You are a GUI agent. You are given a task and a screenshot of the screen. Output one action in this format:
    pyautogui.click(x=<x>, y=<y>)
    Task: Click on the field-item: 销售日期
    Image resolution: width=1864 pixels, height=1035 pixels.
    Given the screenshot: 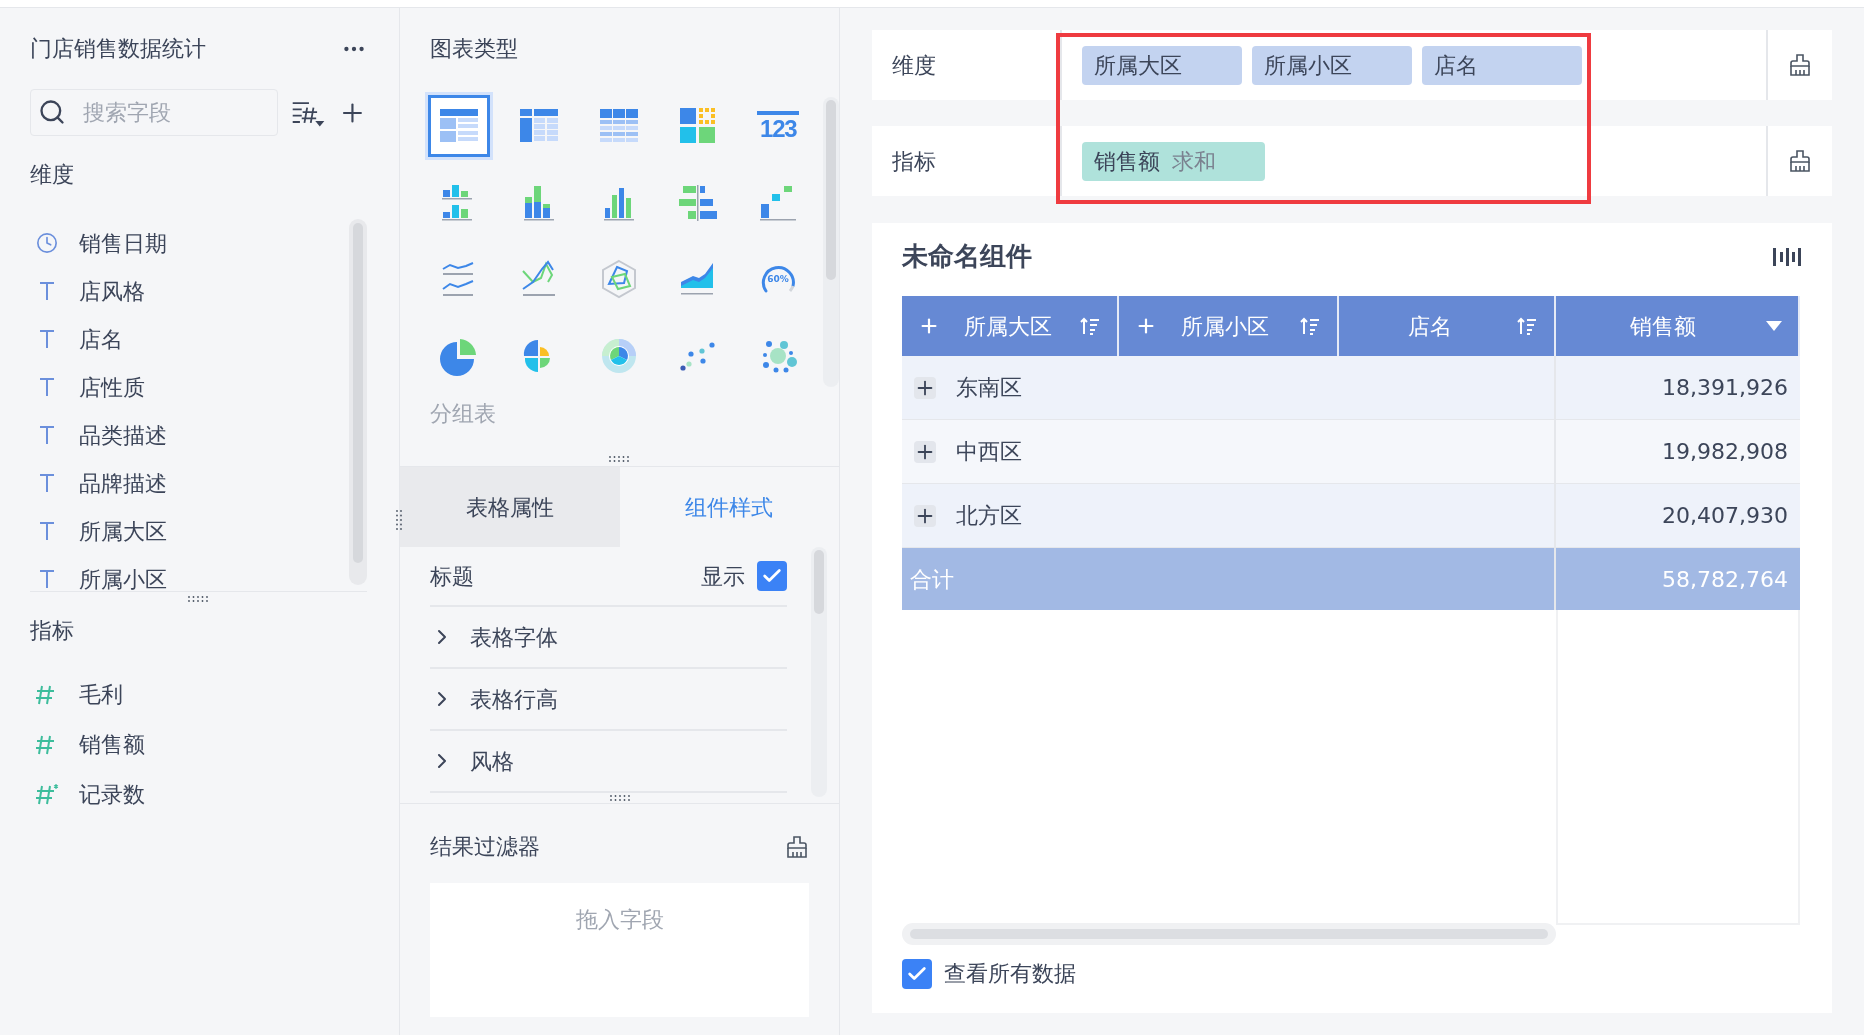 What is the action you would take?
    pyautogui.click(x=189, y=243)
    